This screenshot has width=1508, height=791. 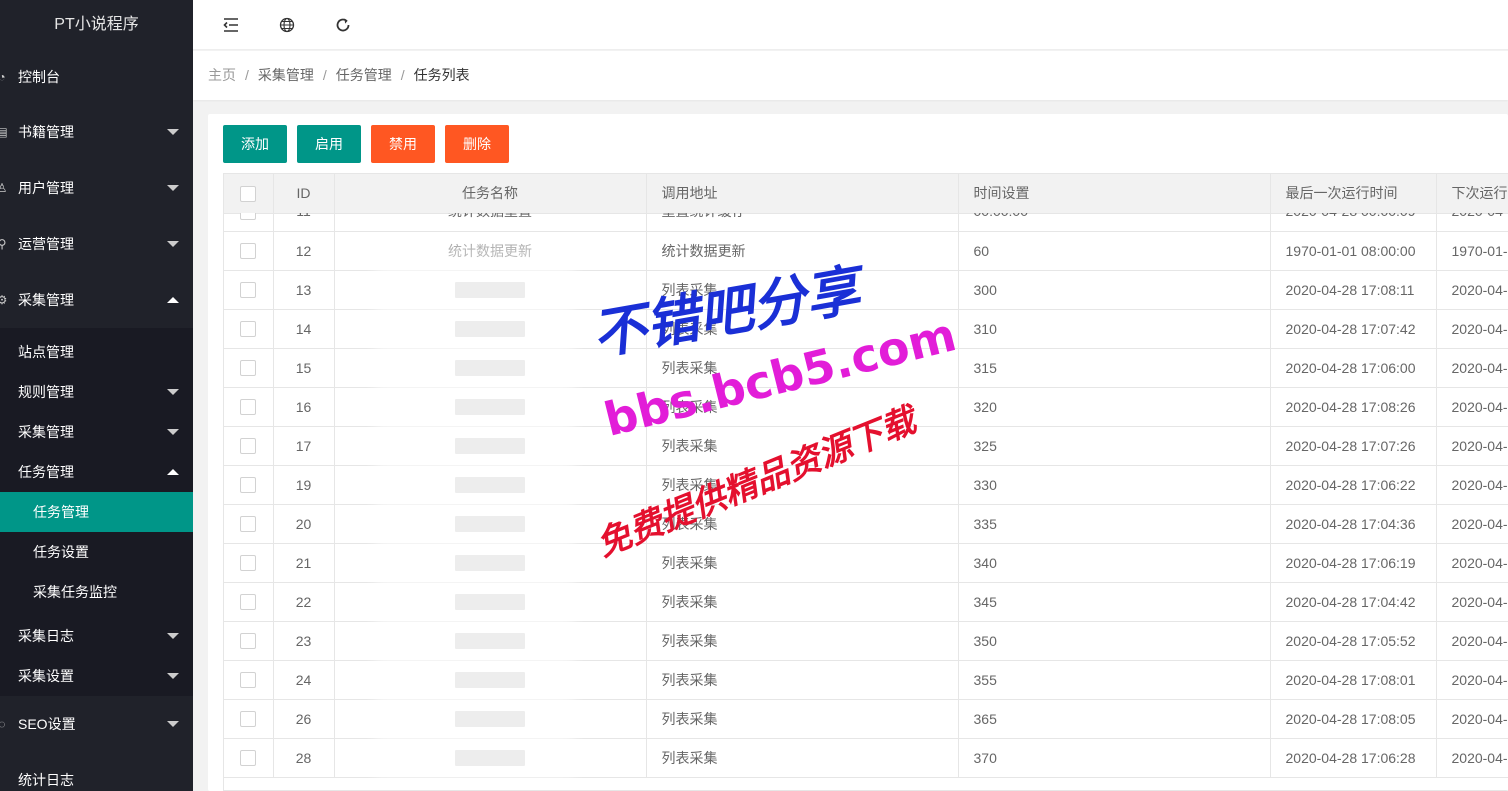 I want to click on column-header-time: 时间设置, so click(x=1114, y=194).